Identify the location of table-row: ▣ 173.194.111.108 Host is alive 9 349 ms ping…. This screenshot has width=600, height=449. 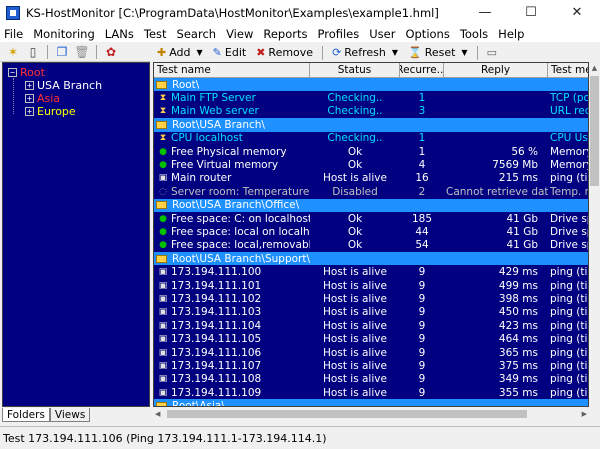
(371, 379).